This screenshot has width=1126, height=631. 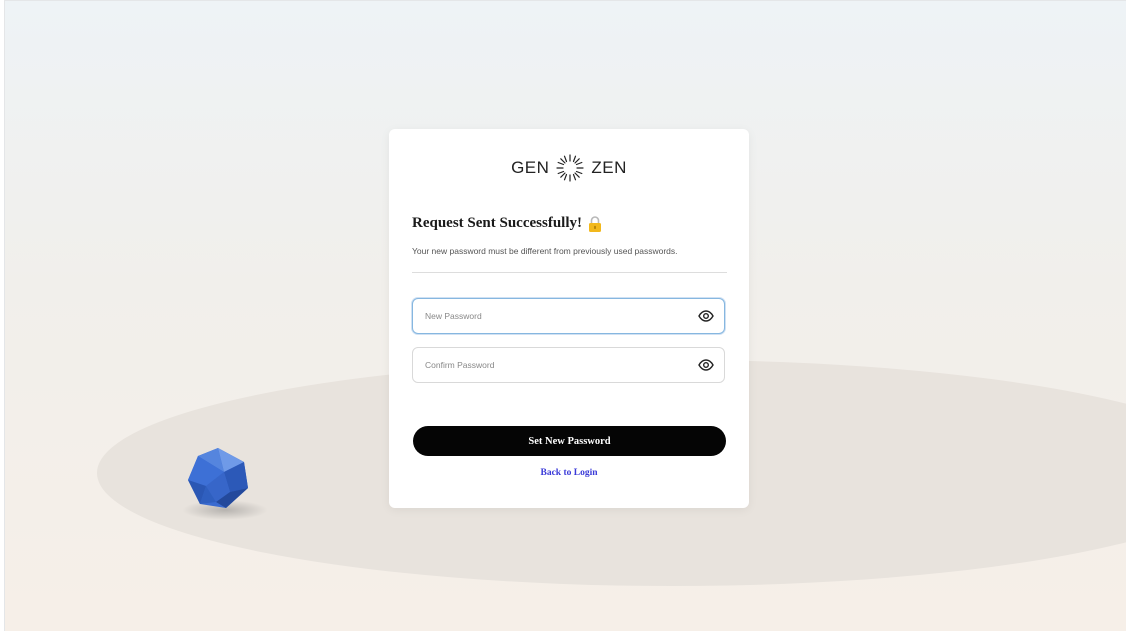 I want to click on icosahedron-gem-icon, so click(x=218, y=478).